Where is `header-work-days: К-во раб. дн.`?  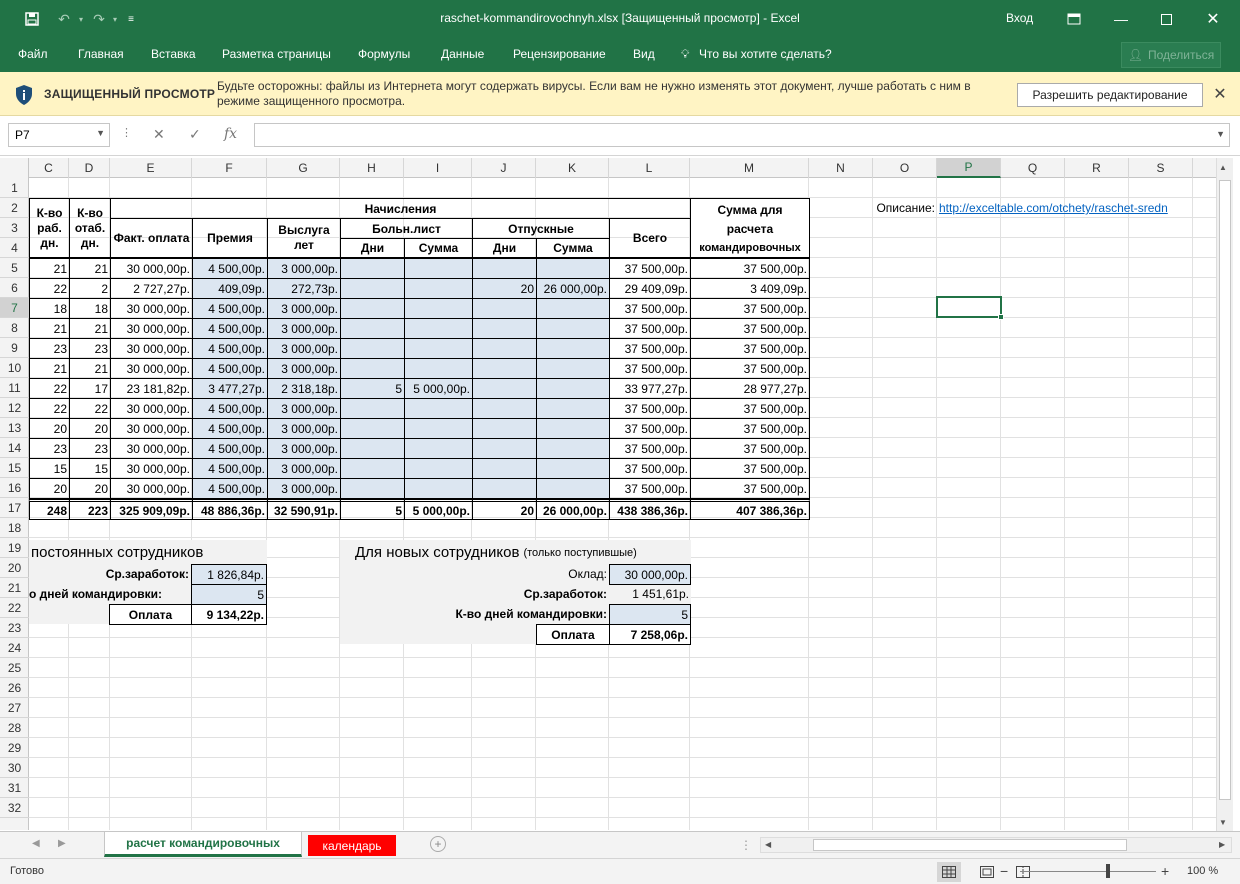 header-work-days: К-во раб. дн. is located at coordinates (49, 228).